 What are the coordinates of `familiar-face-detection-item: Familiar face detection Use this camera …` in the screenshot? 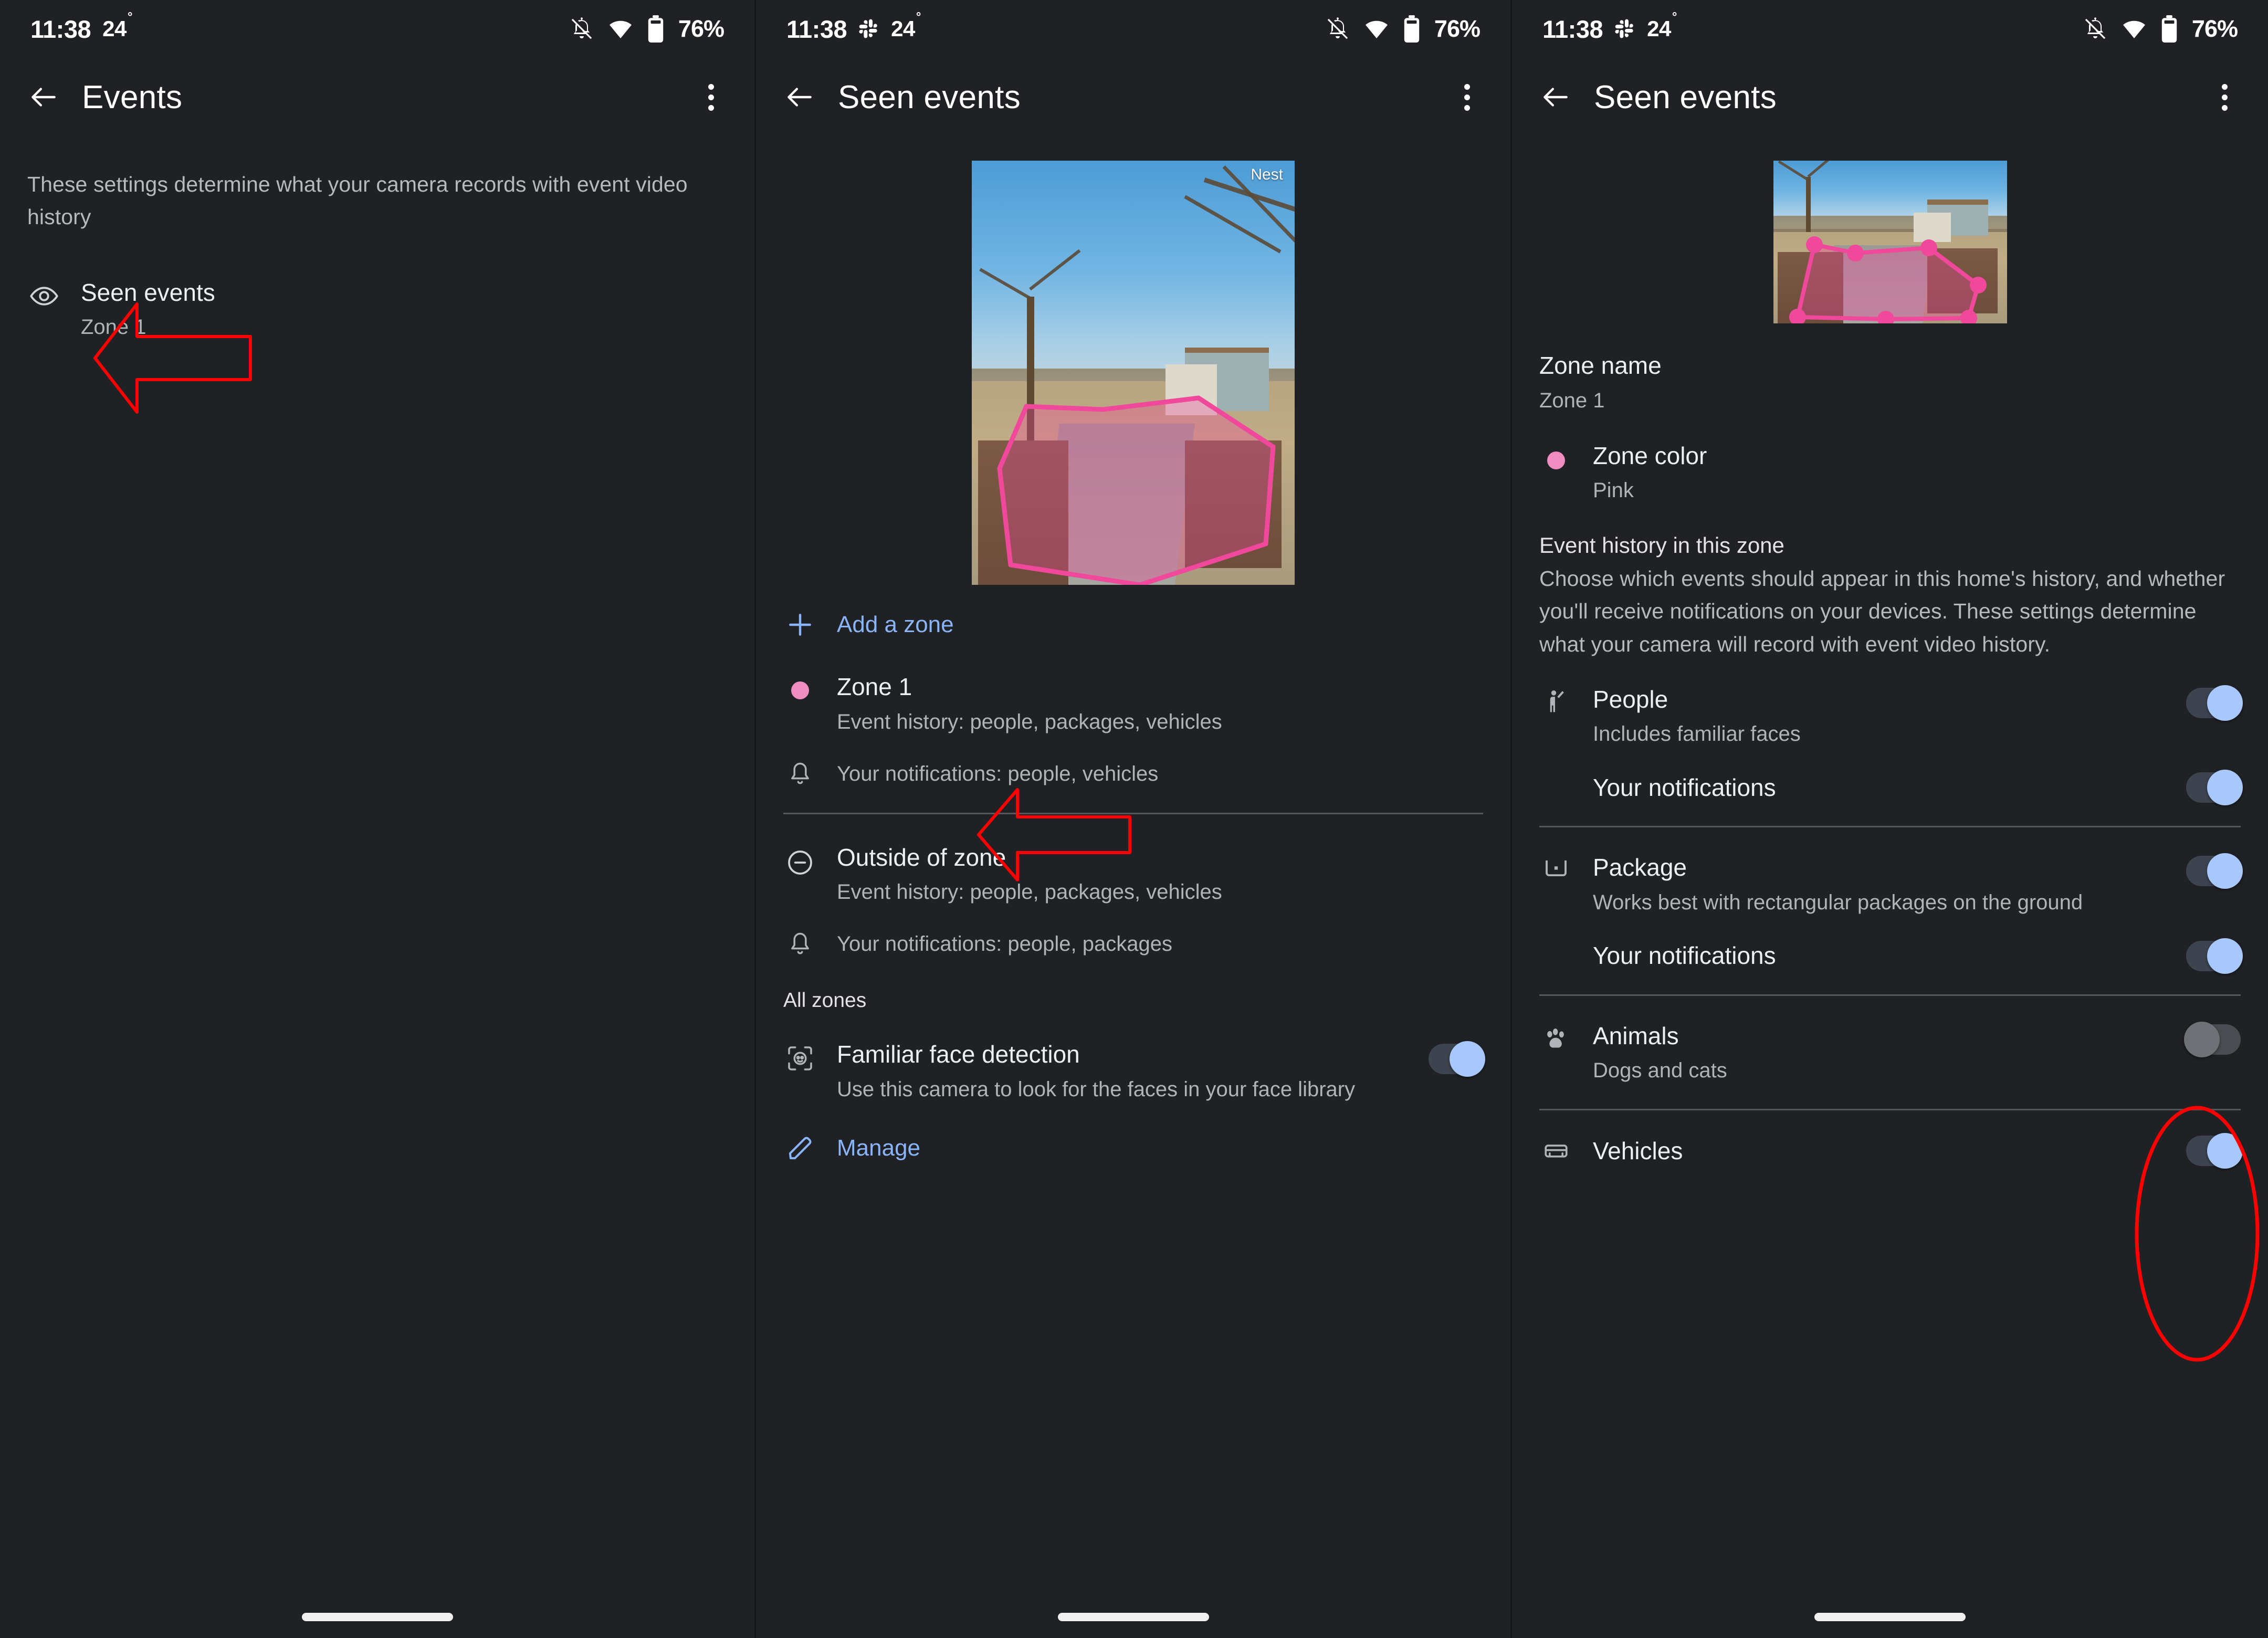 It's located at (1134, 1072).